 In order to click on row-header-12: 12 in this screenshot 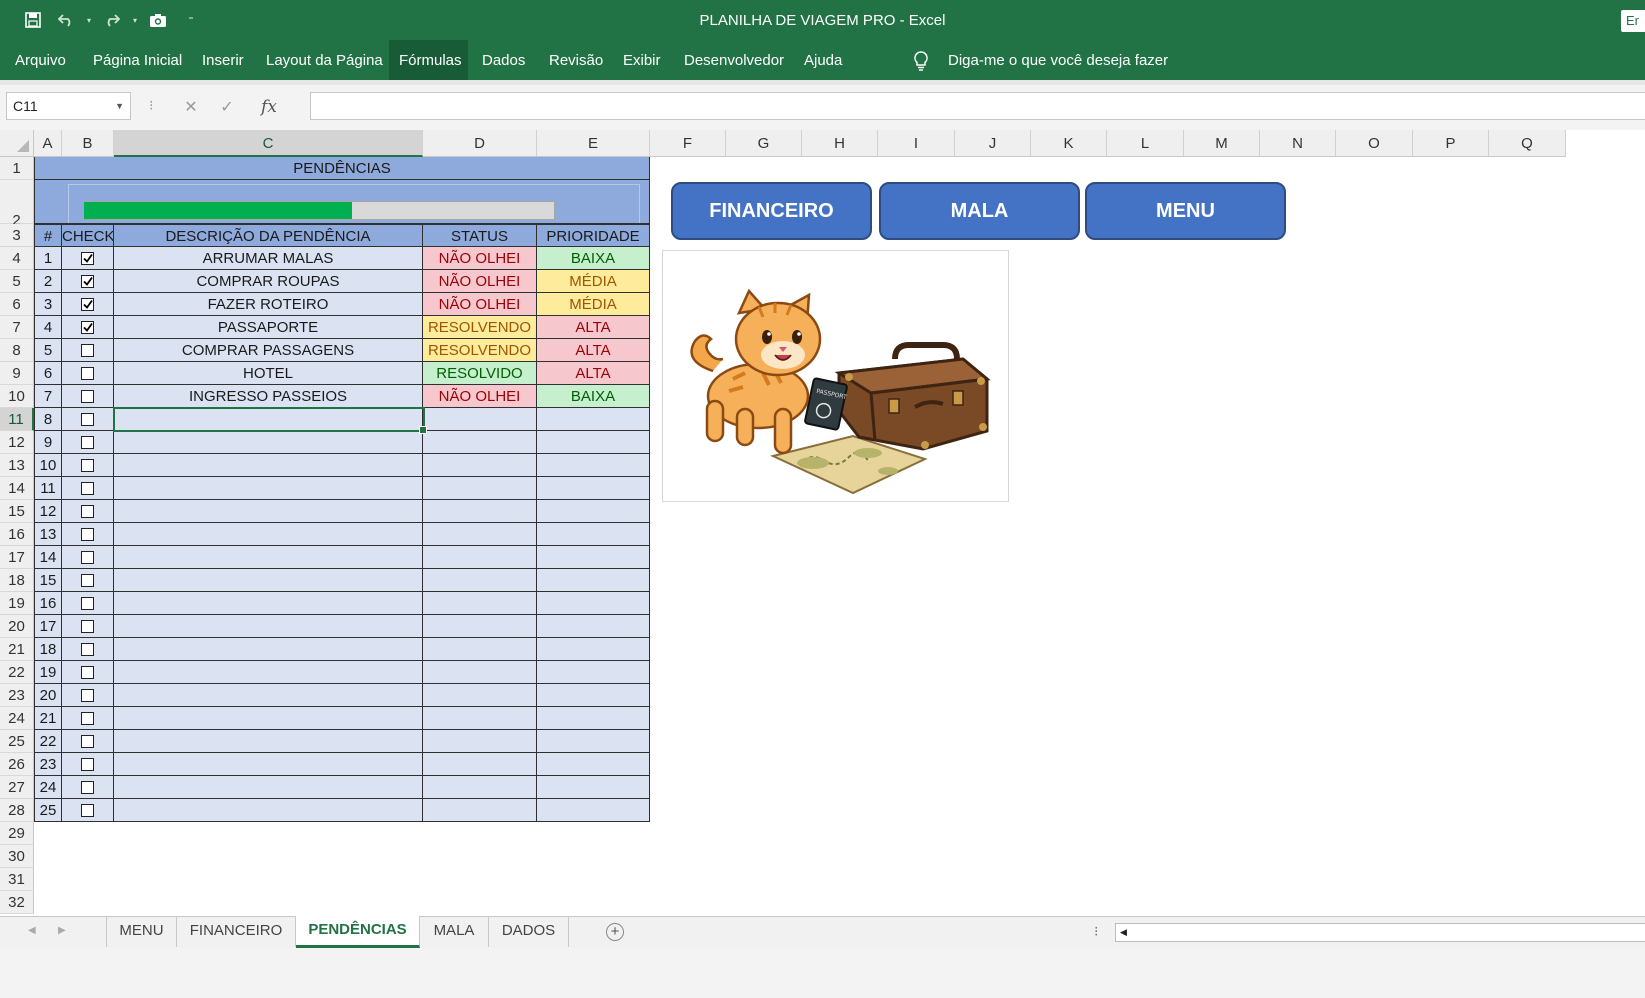, I will do `click(17, 442)`.